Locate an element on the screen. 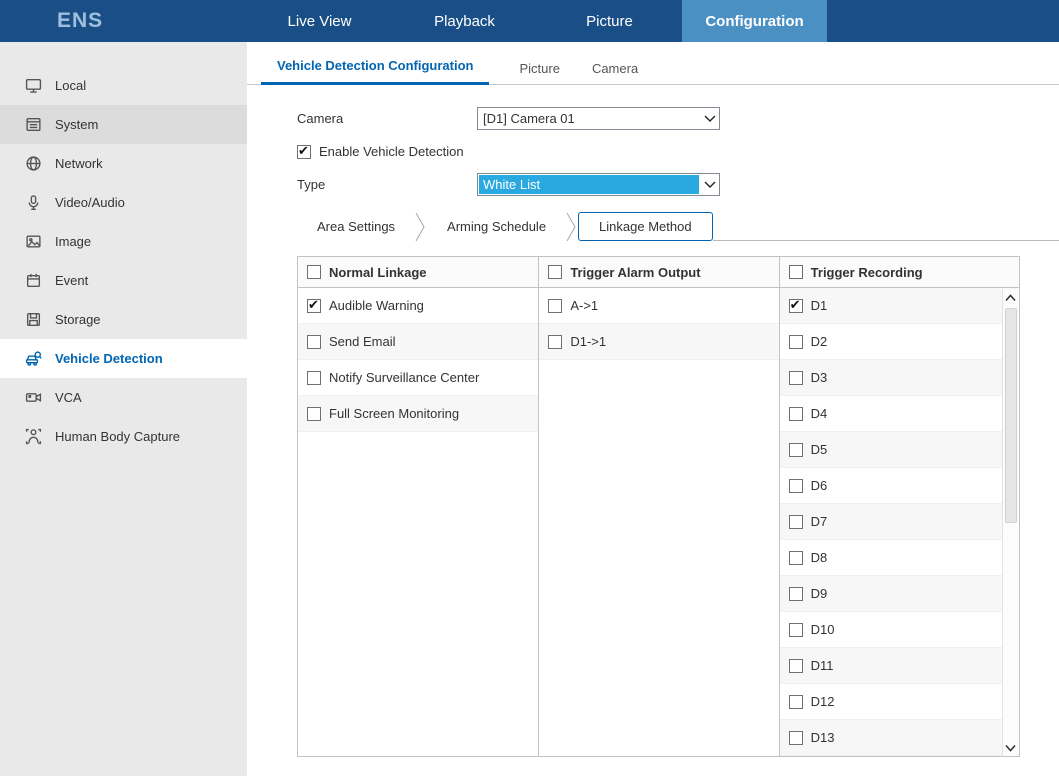 The image size is (1059, 776). channel-d1-checkbox is located at coordinates (795, 305).